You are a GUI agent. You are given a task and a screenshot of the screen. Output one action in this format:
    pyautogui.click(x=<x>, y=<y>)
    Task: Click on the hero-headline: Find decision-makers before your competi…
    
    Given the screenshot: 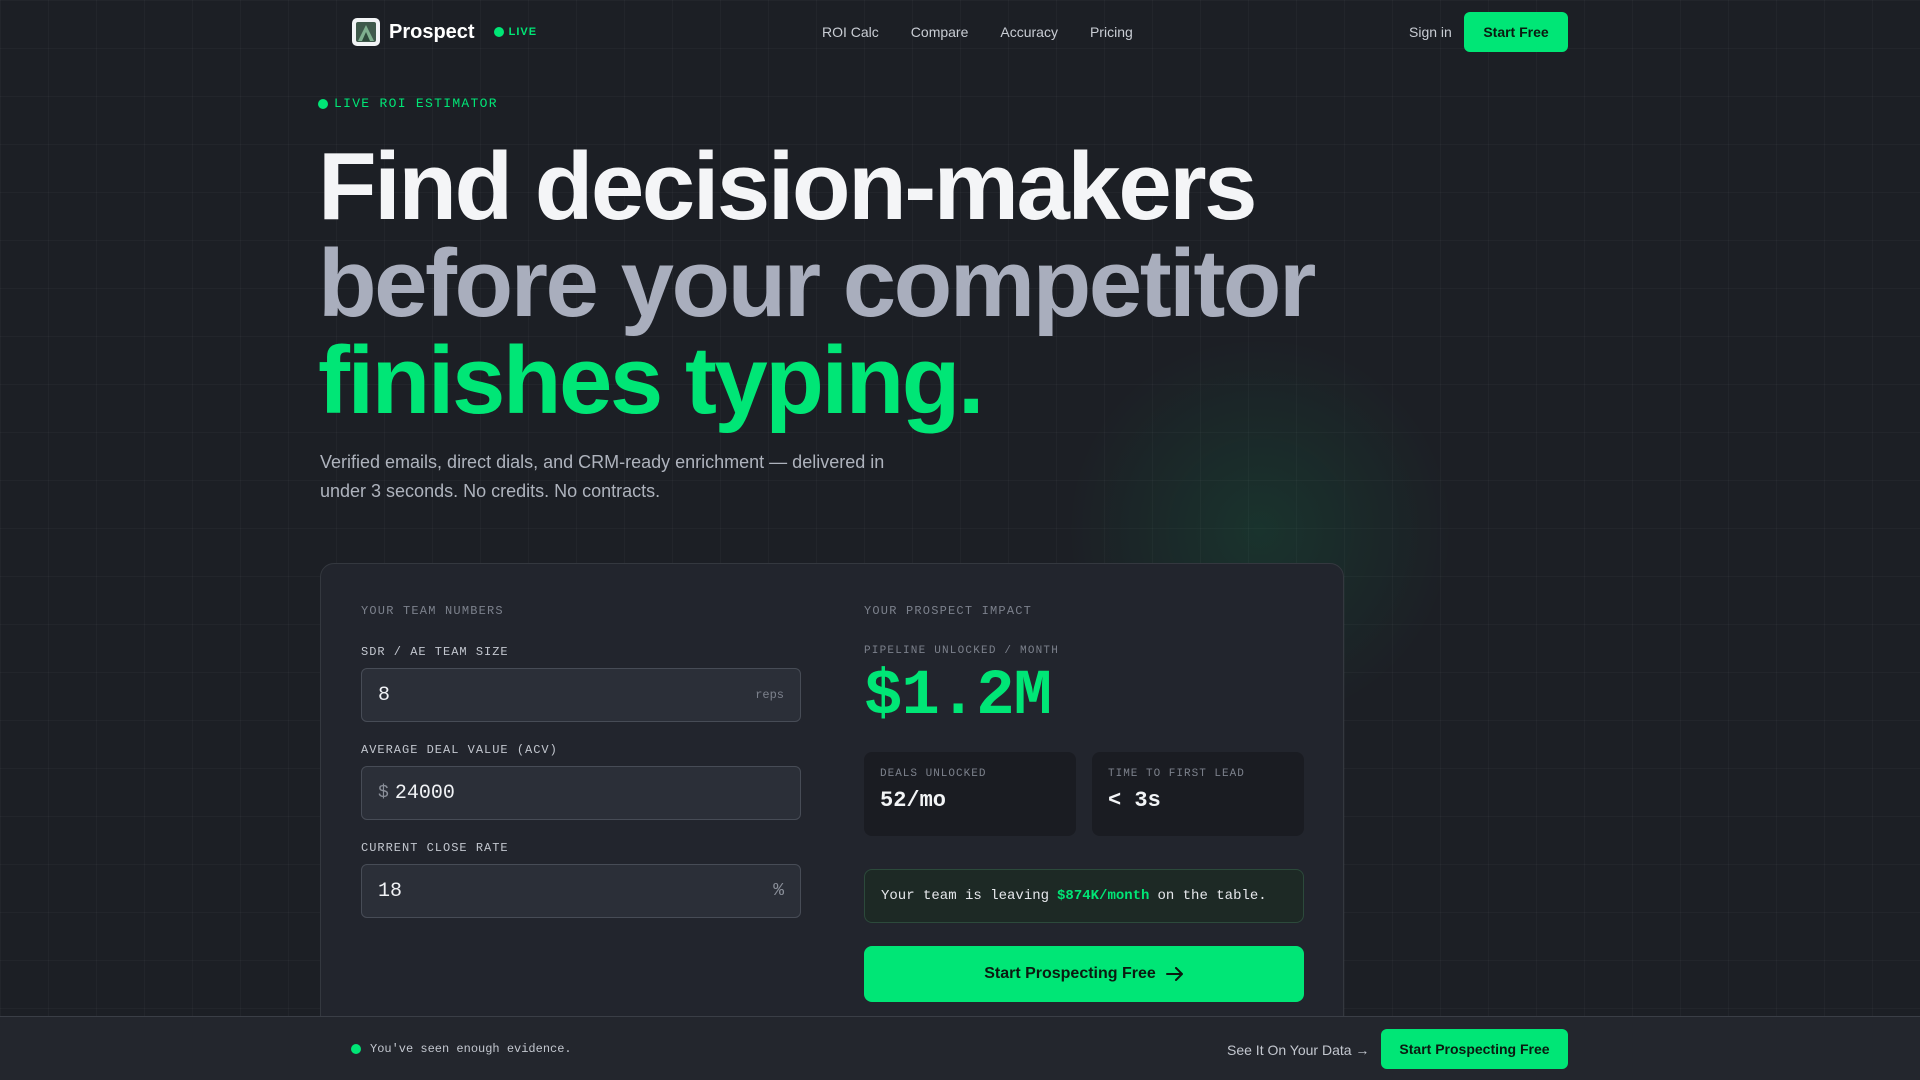 What is the action you would take?
    pyautogui.click(x=817, y=283)
    